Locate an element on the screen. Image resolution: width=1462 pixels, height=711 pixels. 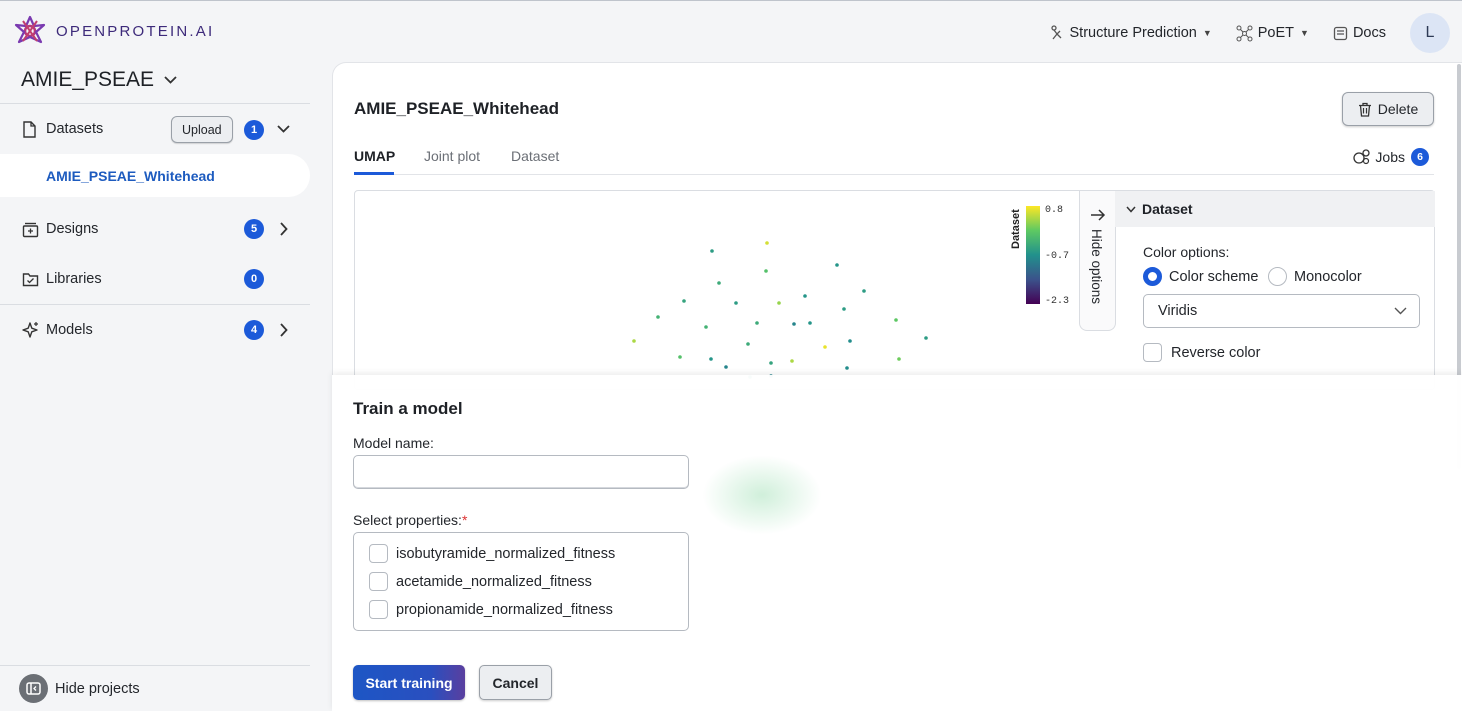
jobs-button: Jobs 6 is located at coordinates (1391, 157).